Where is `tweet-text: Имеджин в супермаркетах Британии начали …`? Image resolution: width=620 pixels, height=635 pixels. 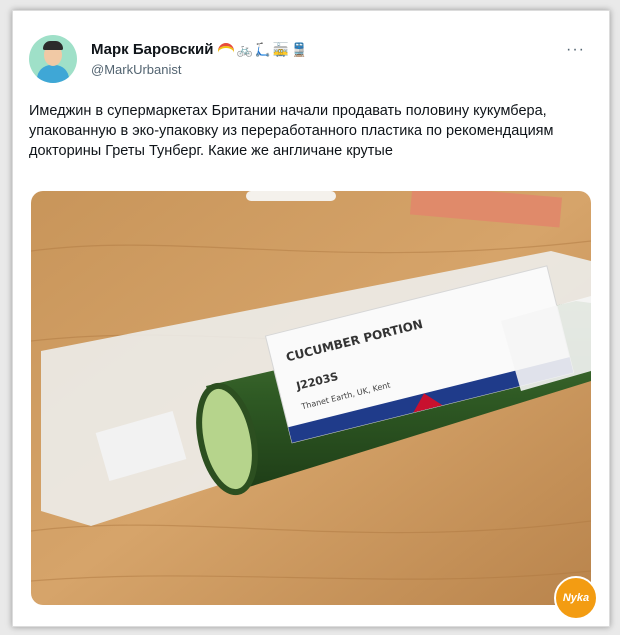
tweet-text: Имеджин в супермаркетах Британии начали … is located at coordinates (291, 131).